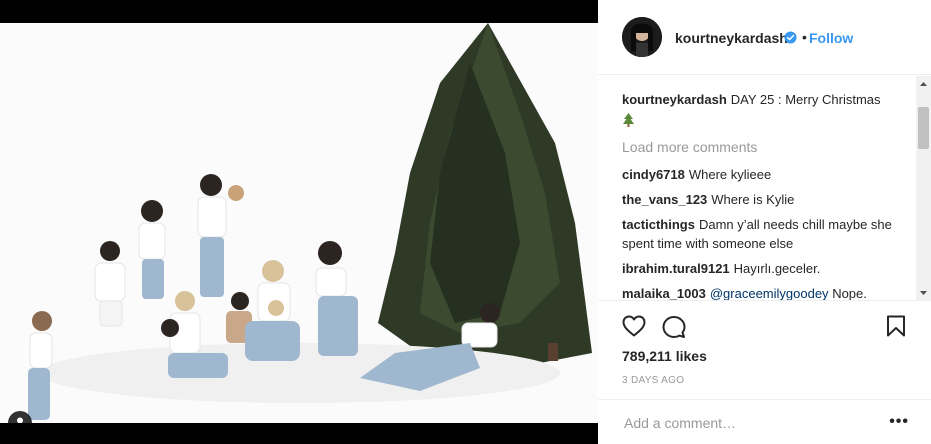 This screenshot has width=931, height=444. I want to click on avatar-image, so click(642, 37).